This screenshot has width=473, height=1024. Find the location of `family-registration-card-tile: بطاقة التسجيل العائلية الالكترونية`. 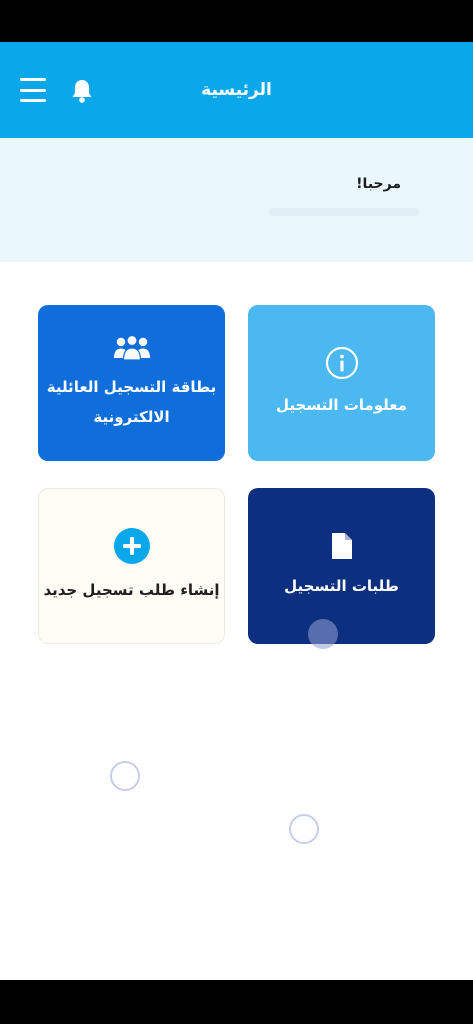

family-registration-card-tile: بطاقة التسجيل العائلية الالكترونية is located at coordinates (131, 383).